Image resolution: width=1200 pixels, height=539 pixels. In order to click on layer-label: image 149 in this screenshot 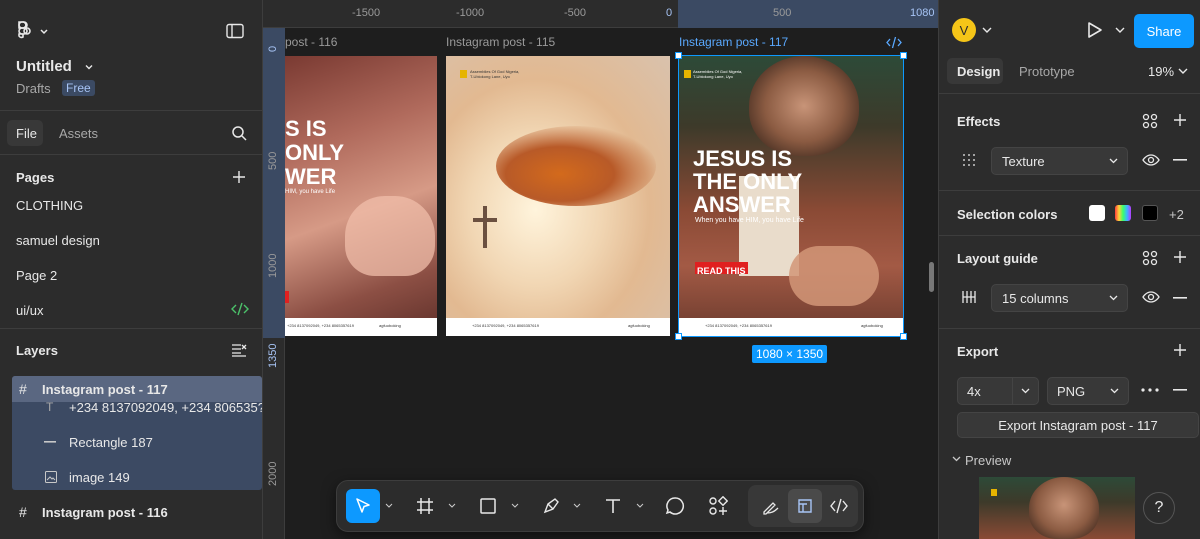, I will do `click(99, 477)`.